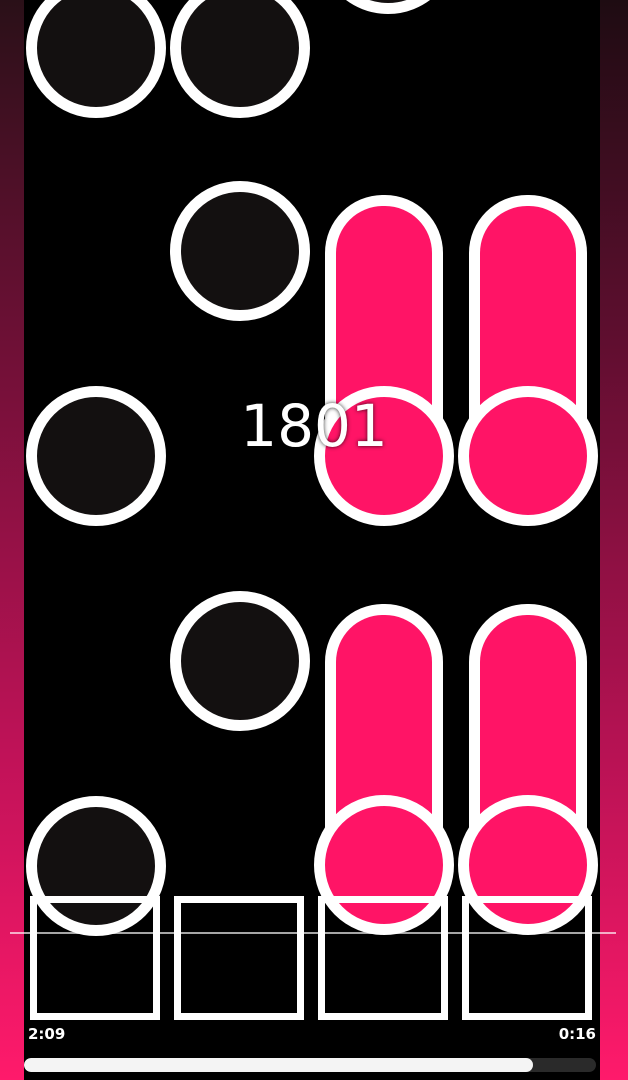 The width and height of the screenshot is (628, 1080). Describe the element at coordinates (279, 1065) in the screenshot. I see `song-progress-fill` at that location.